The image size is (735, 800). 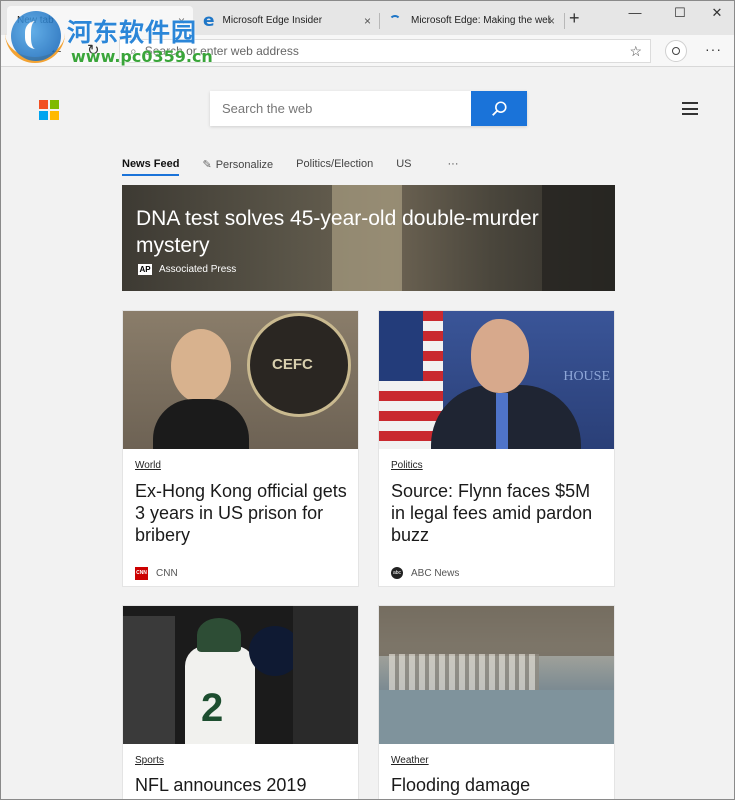 I want to click on card-source-name: ABC News, so click(x=435, y=573).